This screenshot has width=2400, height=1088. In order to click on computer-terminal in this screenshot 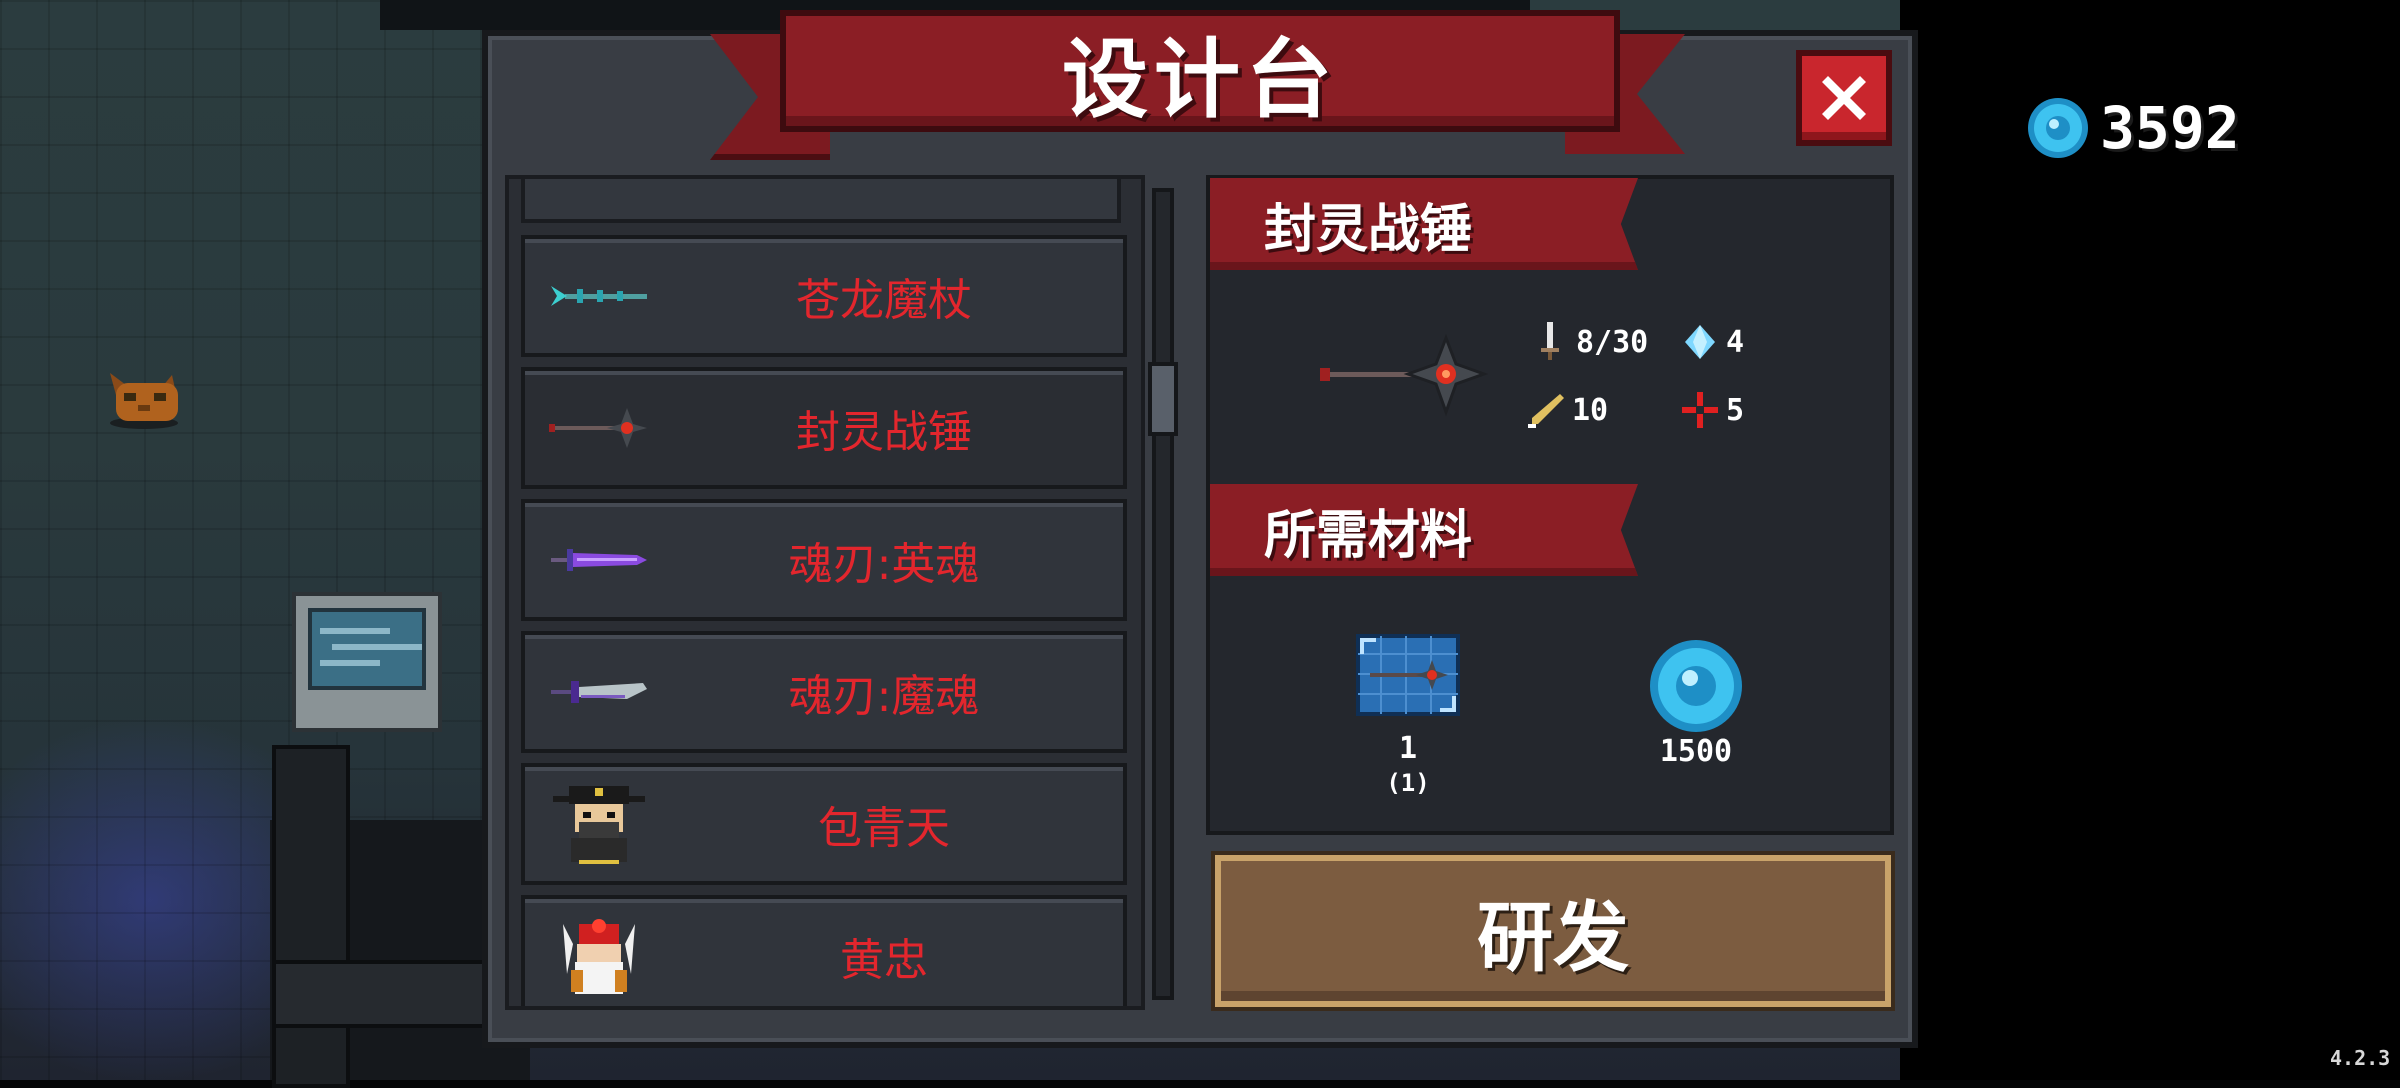, I will do `click(367, 667)`.